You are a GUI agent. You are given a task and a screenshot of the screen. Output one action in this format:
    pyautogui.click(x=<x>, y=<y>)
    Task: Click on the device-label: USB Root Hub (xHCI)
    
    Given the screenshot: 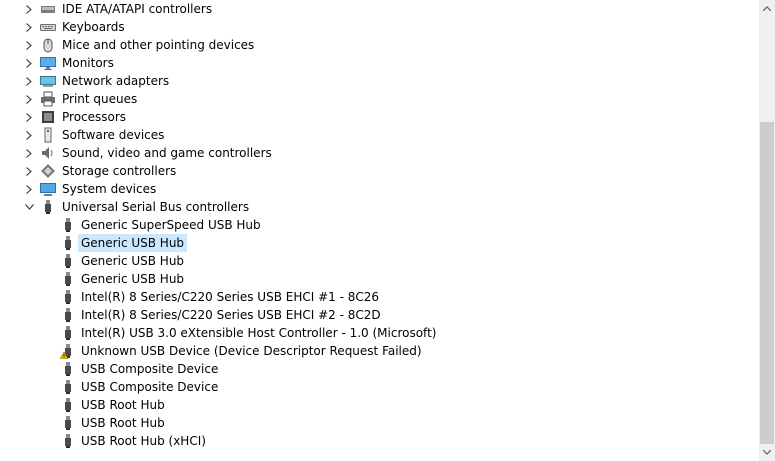 What is the action you would take?
    pyautogui.click(x=143, y=441)
    